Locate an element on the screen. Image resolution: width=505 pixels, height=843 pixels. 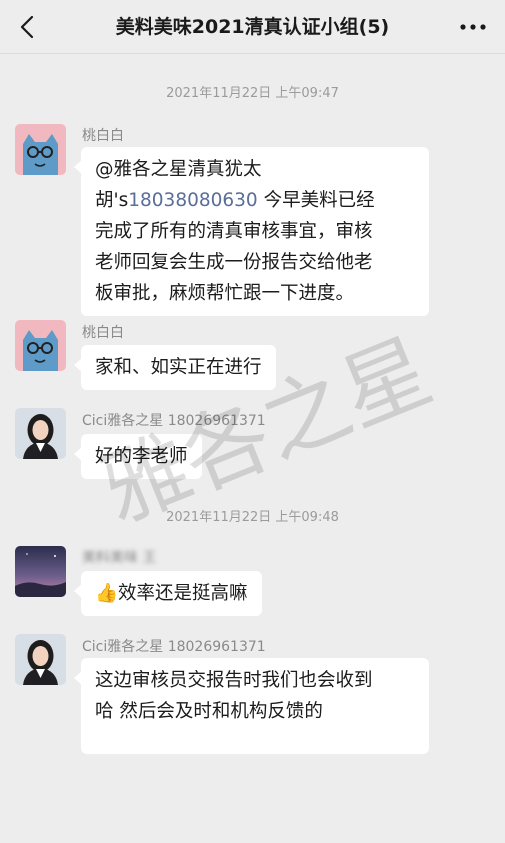
message-text-line: 哈 然后会及时和机构反馈的 is located at coordinates (209, 711).